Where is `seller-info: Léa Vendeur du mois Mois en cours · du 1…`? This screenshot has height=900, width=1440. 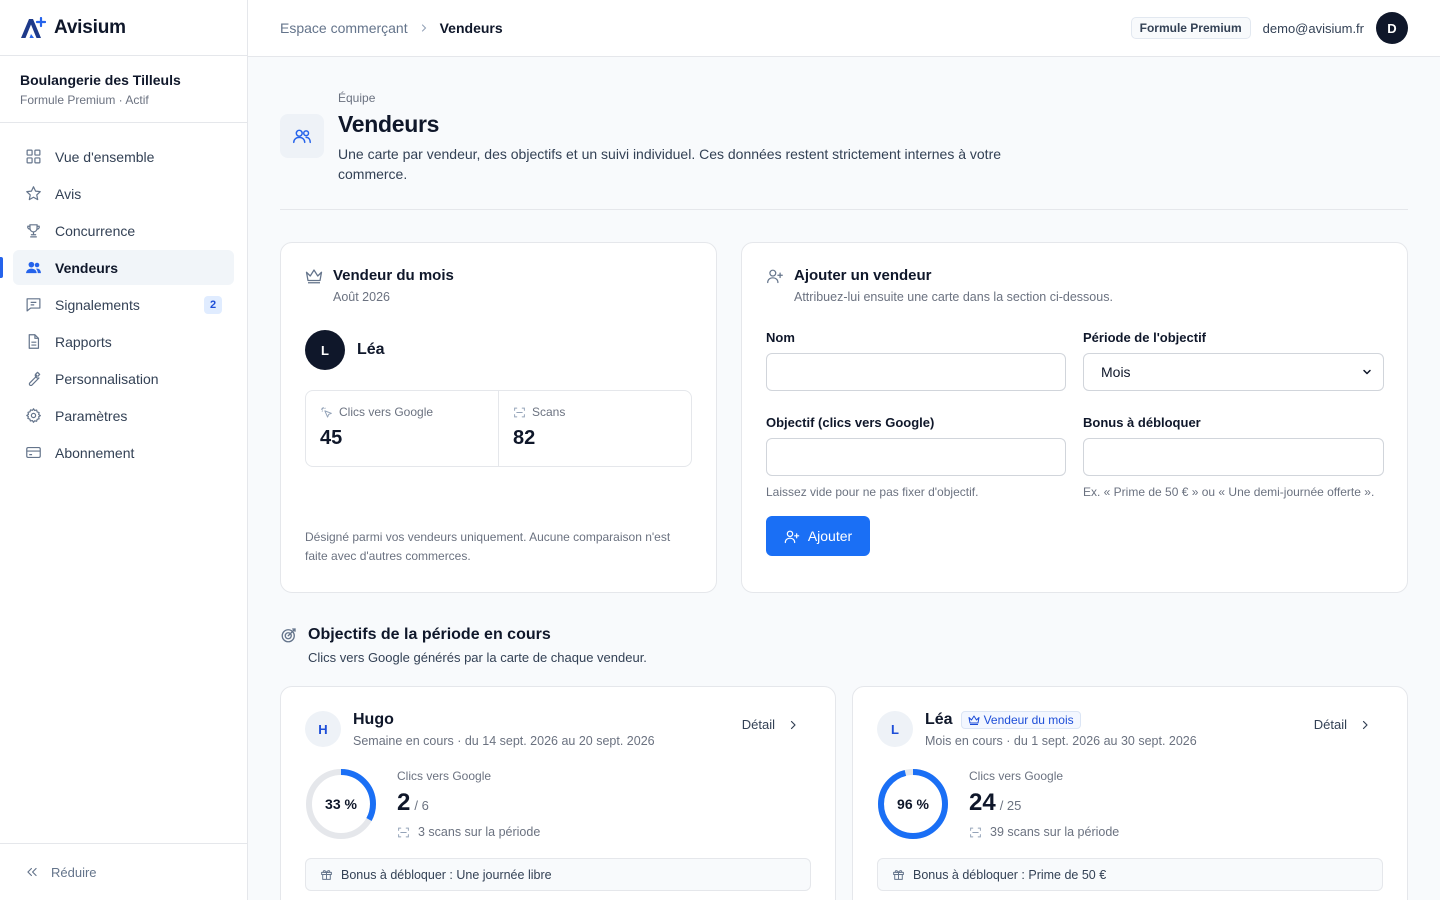
seller-info: Léa Vendeur du mois Mois en cours · du 1… is located at coordinates (1061, 729).